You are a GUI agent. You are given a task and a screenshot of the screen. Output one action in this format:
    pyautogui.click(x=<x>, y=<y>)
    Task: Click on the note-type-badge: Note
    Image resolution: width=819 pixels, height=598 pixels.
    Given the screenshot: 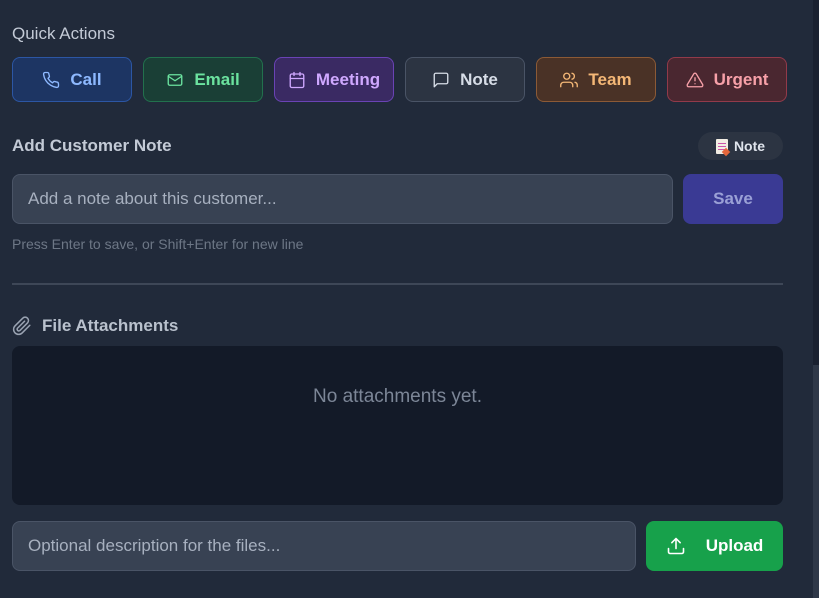 What is the action you would take?
    pyautogui.click(x=740, y=146)
    